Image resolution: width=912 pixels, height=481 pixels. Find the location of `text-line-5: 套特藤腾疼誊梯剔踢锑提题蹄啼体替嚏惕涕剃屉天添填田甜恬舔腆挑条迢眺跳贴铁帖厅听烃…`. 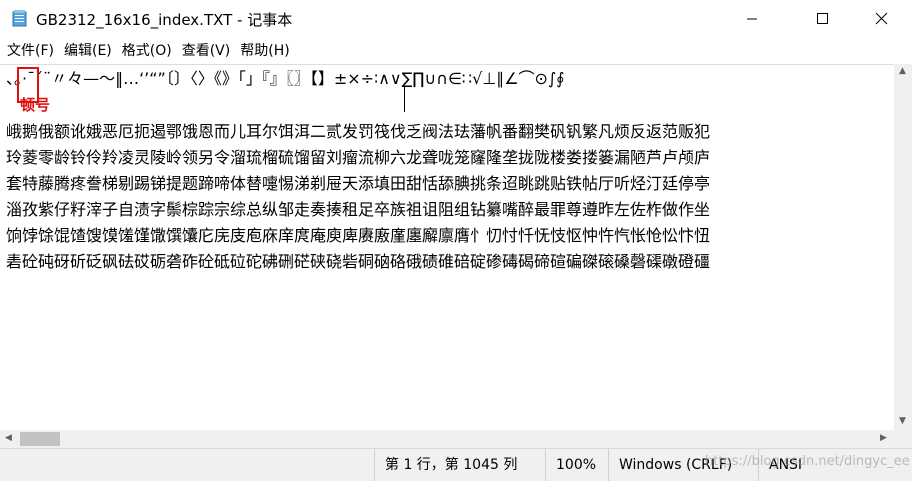

text-line-5: 套特藤腾疼誊梯剔踢锑提题蹄啼体替嚏惕涕剃屉天添填田甜恬舔腆挑条迢眺跳贴铁帖厅听烃… is located at coordinates (358, 183).